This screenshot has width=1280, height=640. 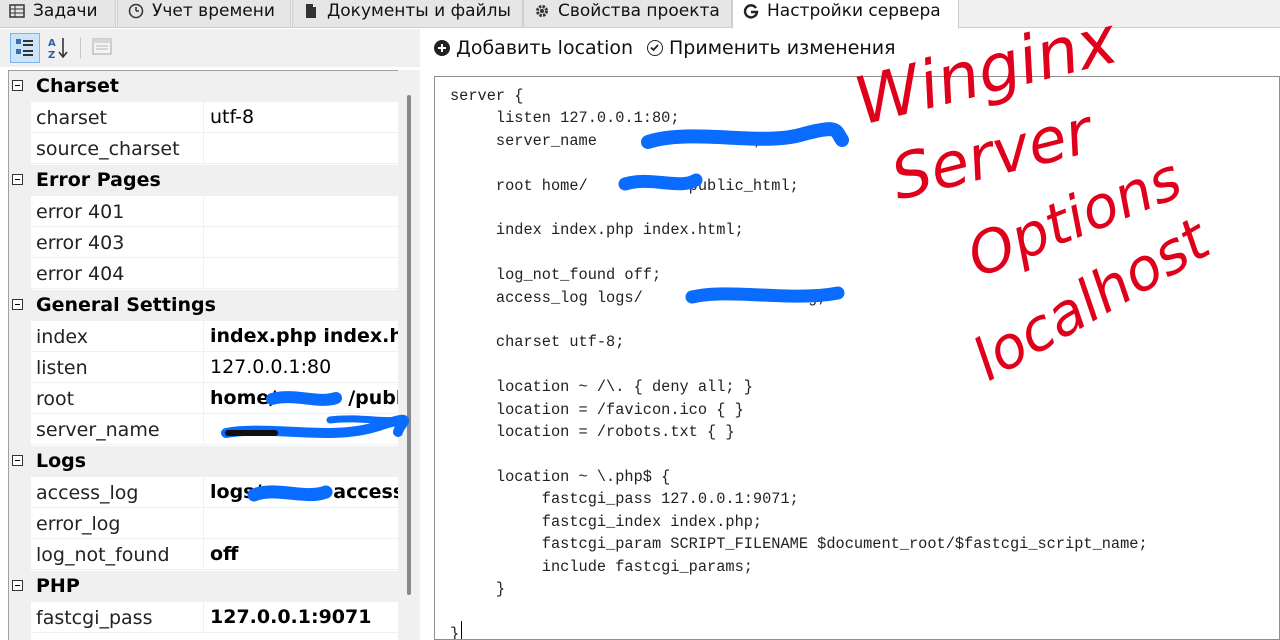 I want to click on sort-alphabetical-icon: AZ, so click(x=58, y=51).